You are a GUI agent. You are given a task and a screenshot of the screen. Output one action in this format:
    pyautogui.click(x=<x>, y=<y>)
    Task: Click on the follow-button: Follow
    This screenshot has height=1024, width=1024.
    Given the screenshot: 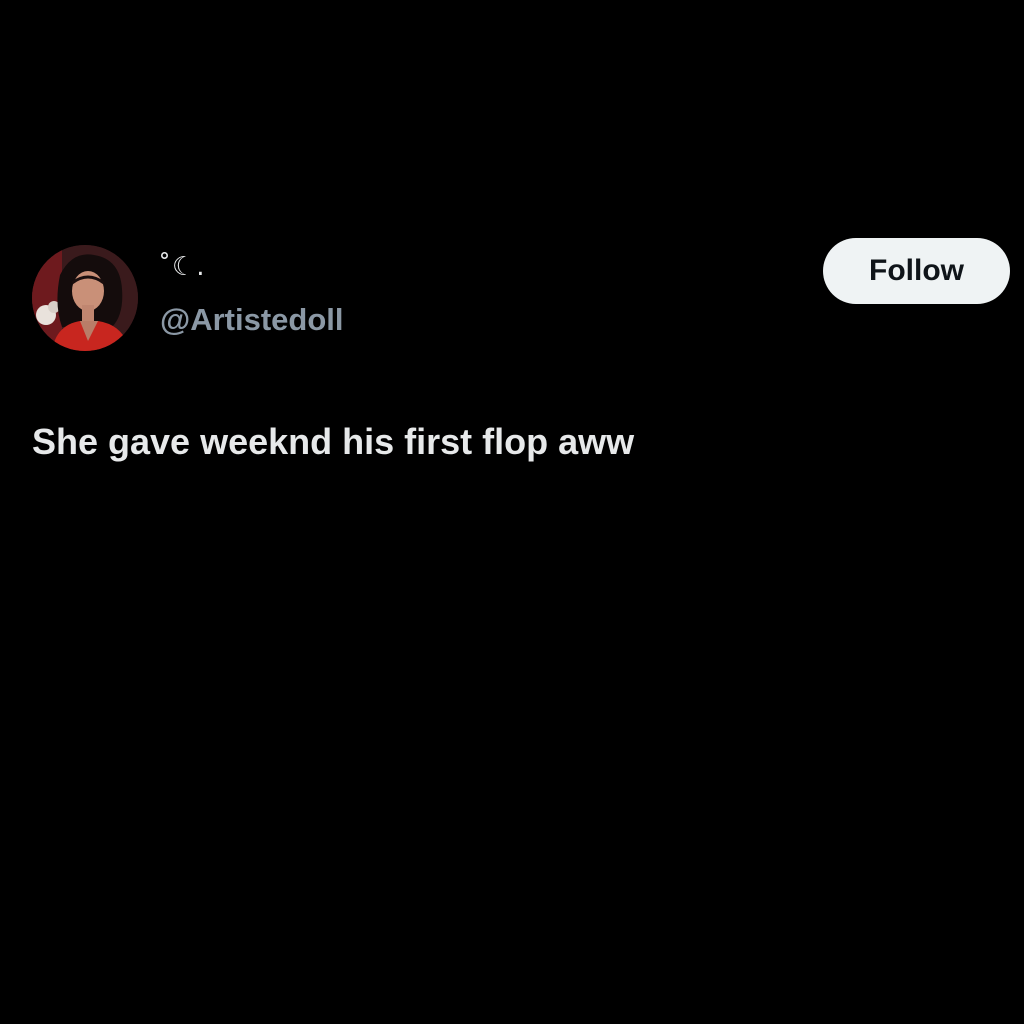 What is the action you would take?
    pyautogui.click(x=916, y=271)
    